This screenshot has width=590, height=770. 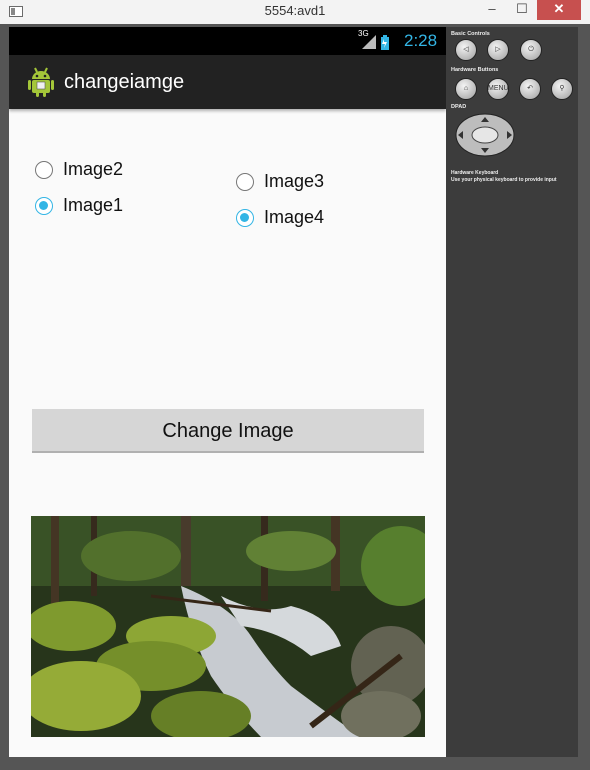 What do you see at coordinates (93, 205) in the screenshot?
I see `radio-label: Image1` at bounding box center [93, 205].